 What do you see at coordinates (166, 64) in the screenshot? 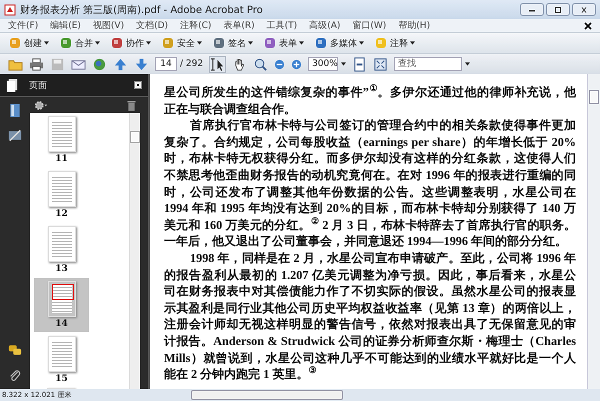
I see `page-number-field: 14` at bounding box center [166, 64].